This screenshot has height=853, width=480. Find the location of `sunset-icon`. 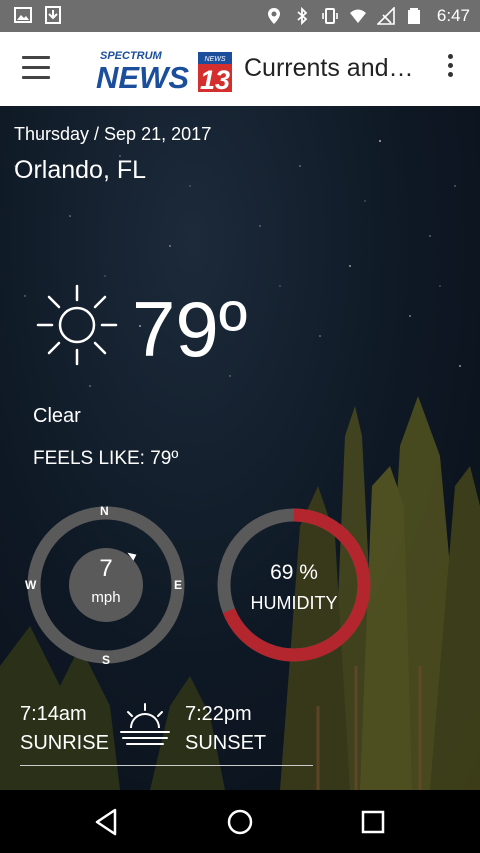

sunset-icon is located at coordinates (145, 724).